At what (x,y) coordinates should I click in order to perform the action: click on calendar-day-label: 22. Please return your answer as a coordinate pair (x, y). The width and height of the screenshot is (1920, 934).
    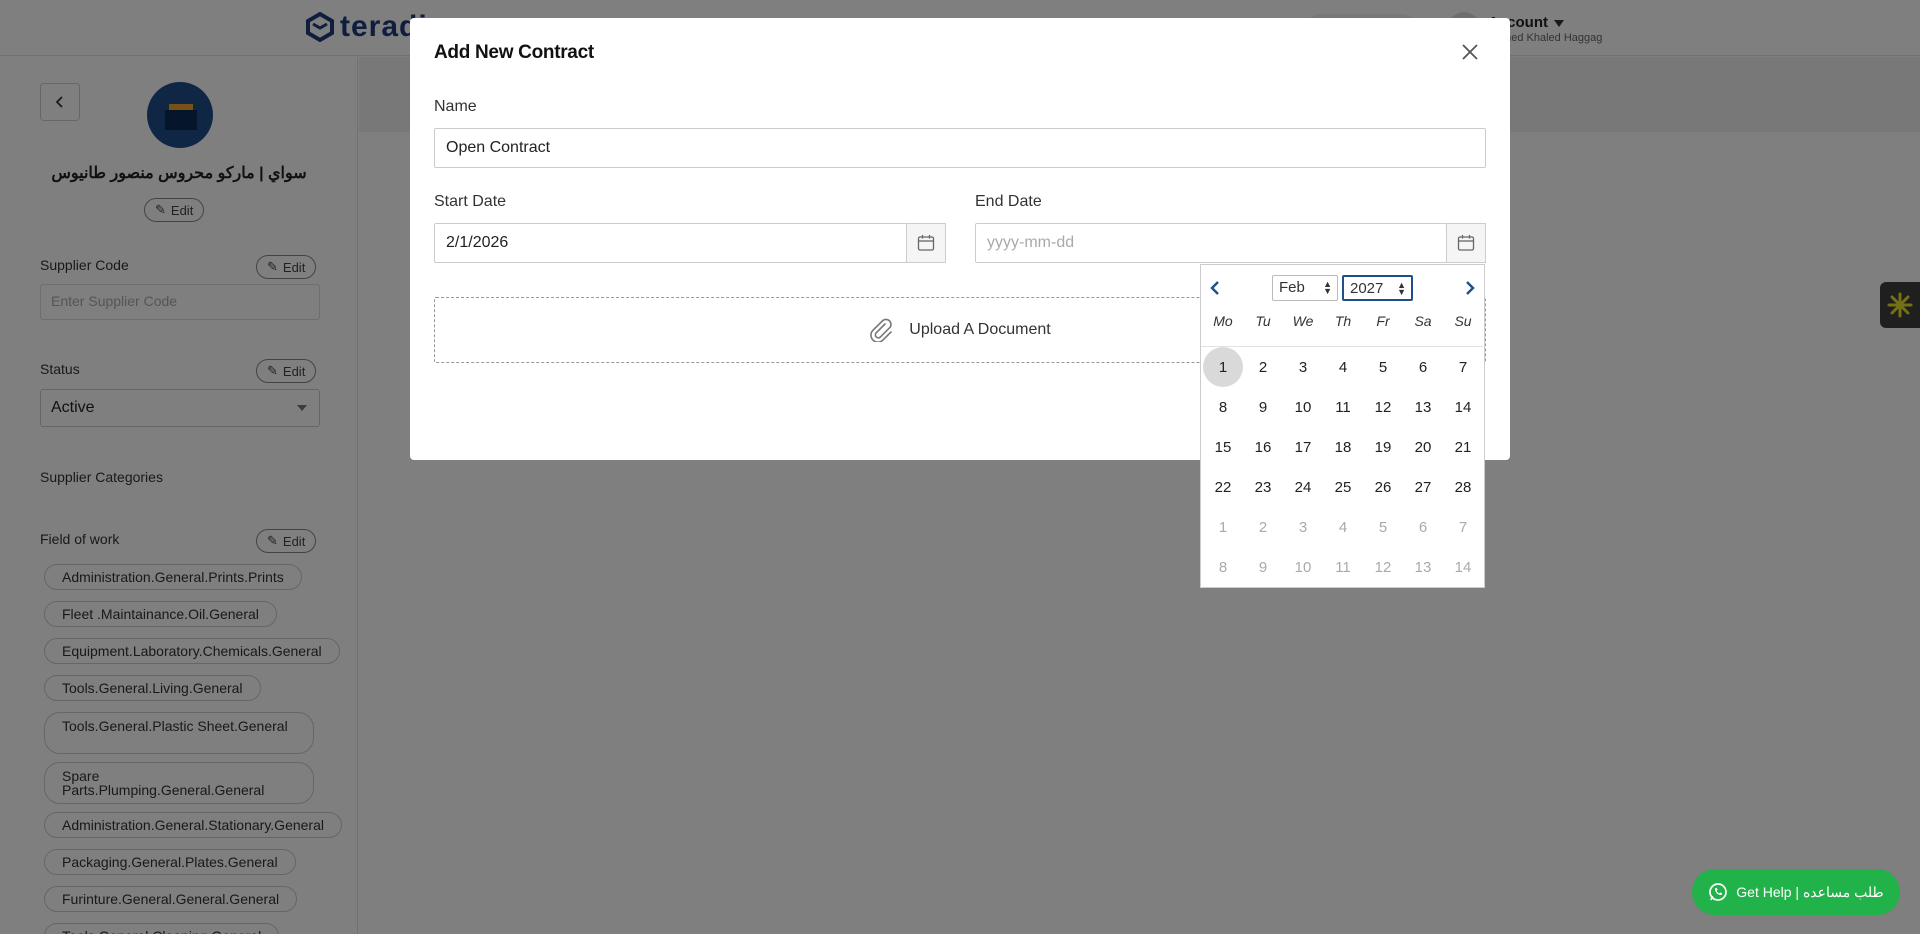
    Looking at the image, I should click on (1223, 487).